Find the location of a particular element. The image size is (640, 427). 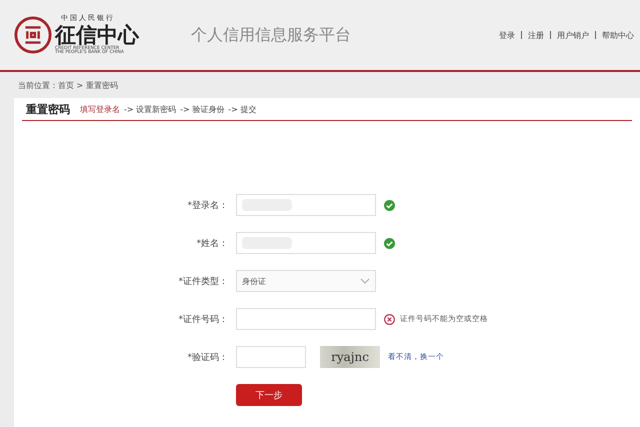

field-label: *姓名： is located at coordinates (212, 244).